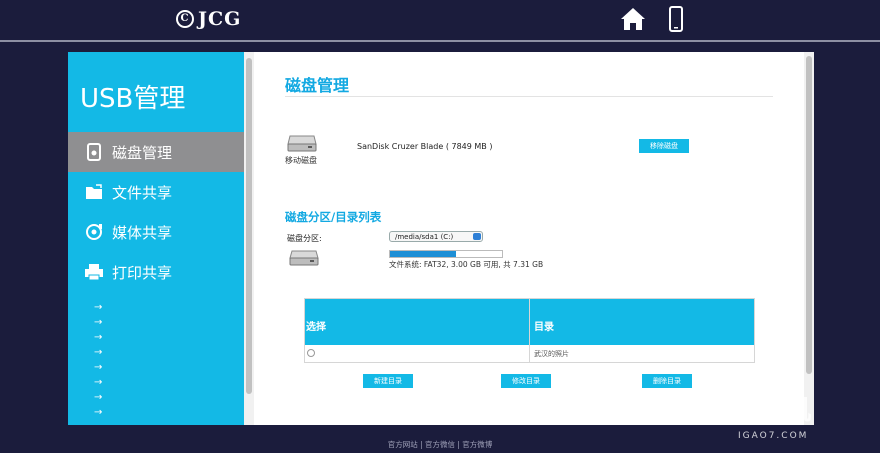 The width and height of the screenshot is (880, 453). Describe the element at coordinates (311, 353) in the screenshot. I see `row-radio` at that location.